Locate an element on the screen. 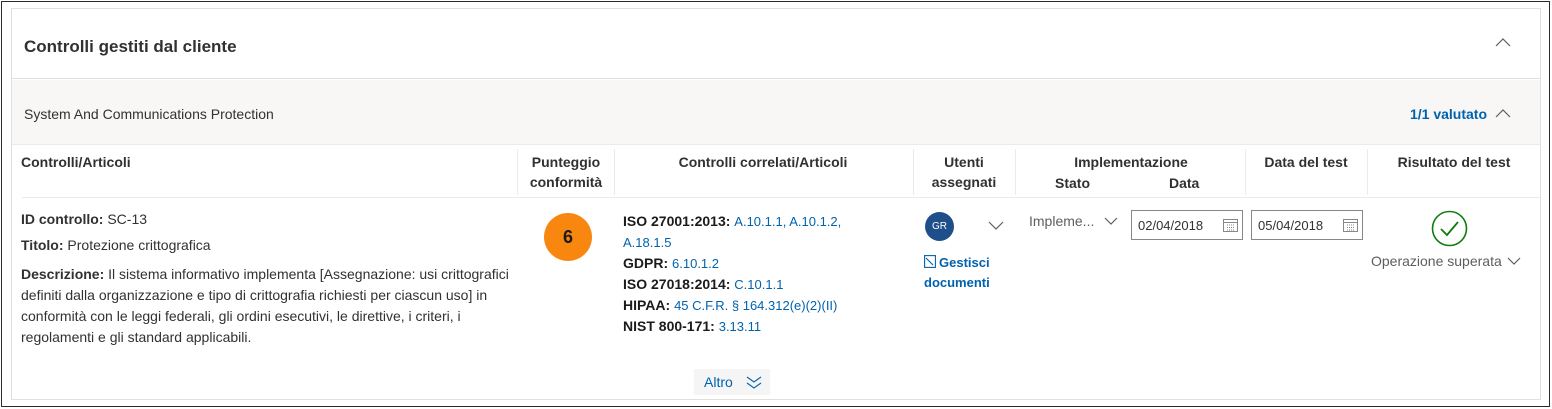 Image resolution: width=1552 pixels, height=409 pixels. more-button: Altro is located at coordinates (732, 382).